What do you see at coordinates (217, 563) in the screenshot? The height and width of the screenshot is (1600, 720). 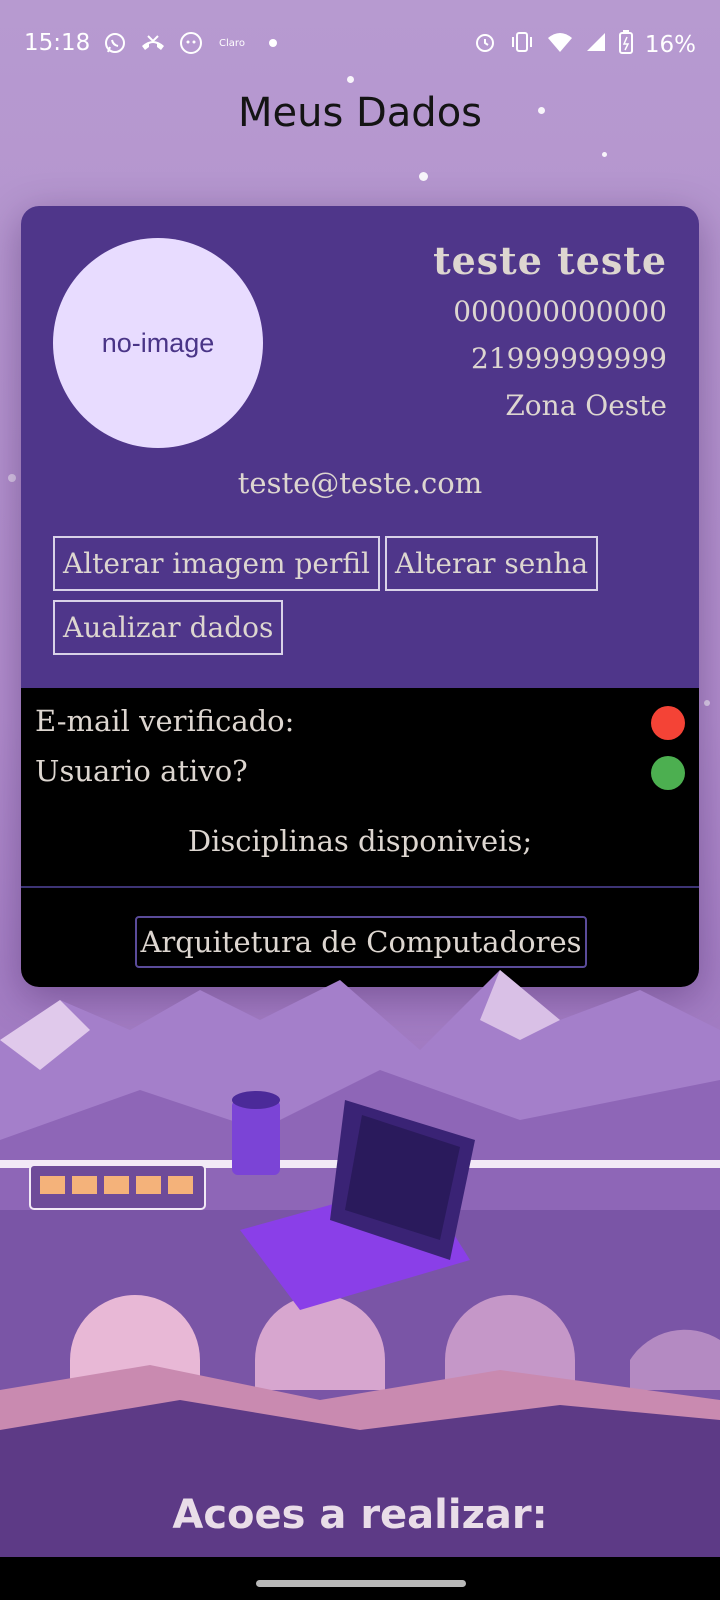 I see `change-profile-image-button: Alterar imagem perfil` at bounding box center [217, 563].